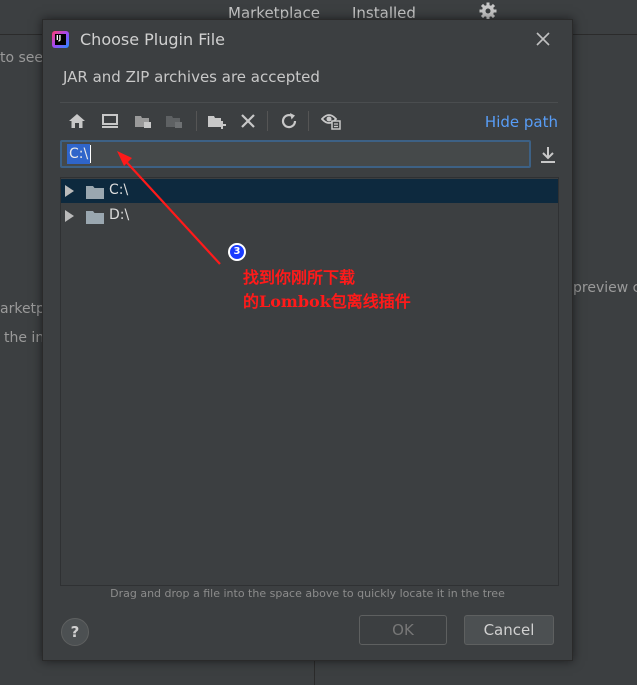  Describe the element at coordinates (605, 288) in the screenshot. I see `background-snippet: preview c` at that location.